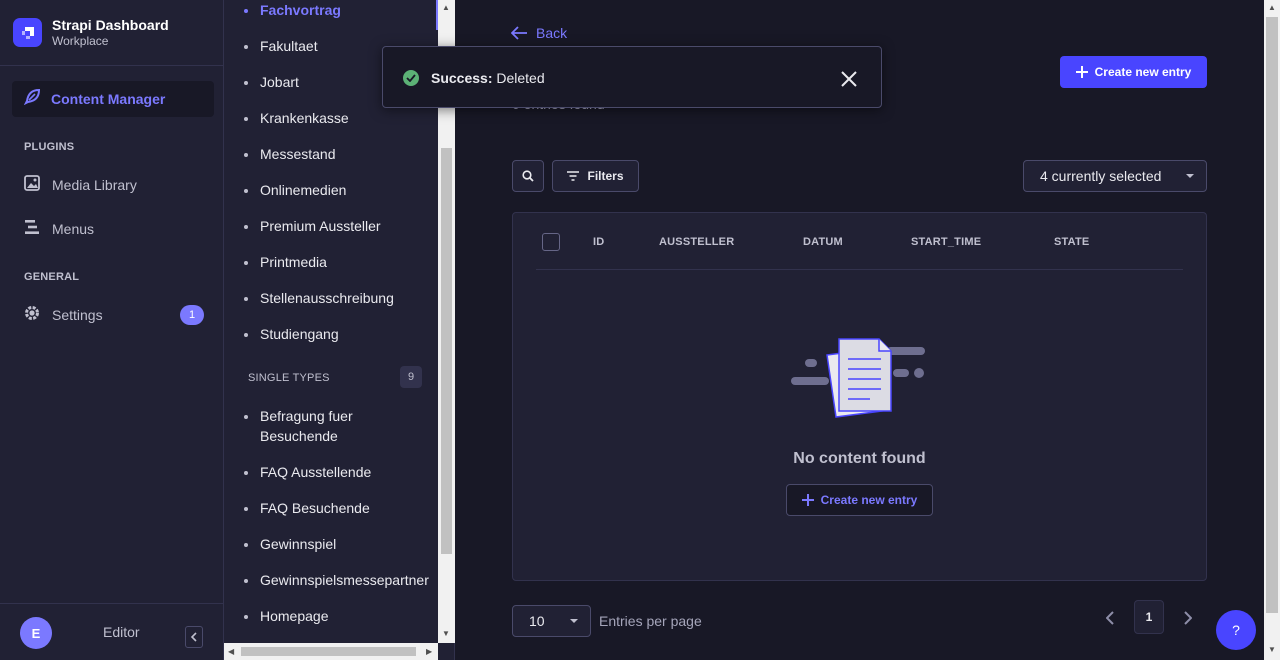 This screenshot has height=660, width=1280. Describe the element at coordinates (1149, 617) in the screenshot. I see `page-number-button: 1` at that location.